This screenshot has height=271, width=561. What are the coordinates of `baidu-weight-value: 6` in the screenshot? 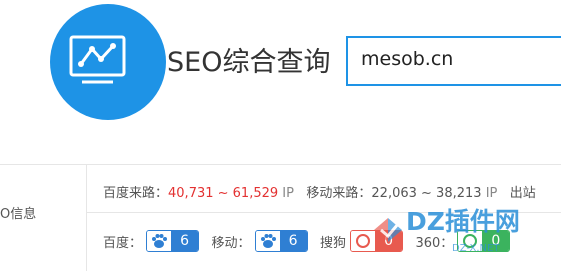 It's located at (185, 241).